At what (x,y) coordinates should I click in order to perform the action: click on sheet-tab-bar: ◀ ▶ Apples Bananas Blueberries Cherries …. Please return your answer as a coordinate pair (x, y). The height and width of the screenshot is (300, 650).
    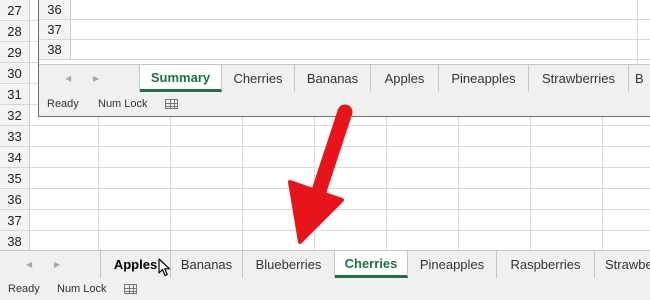
    Looking at the image, I should click on (325, 264).